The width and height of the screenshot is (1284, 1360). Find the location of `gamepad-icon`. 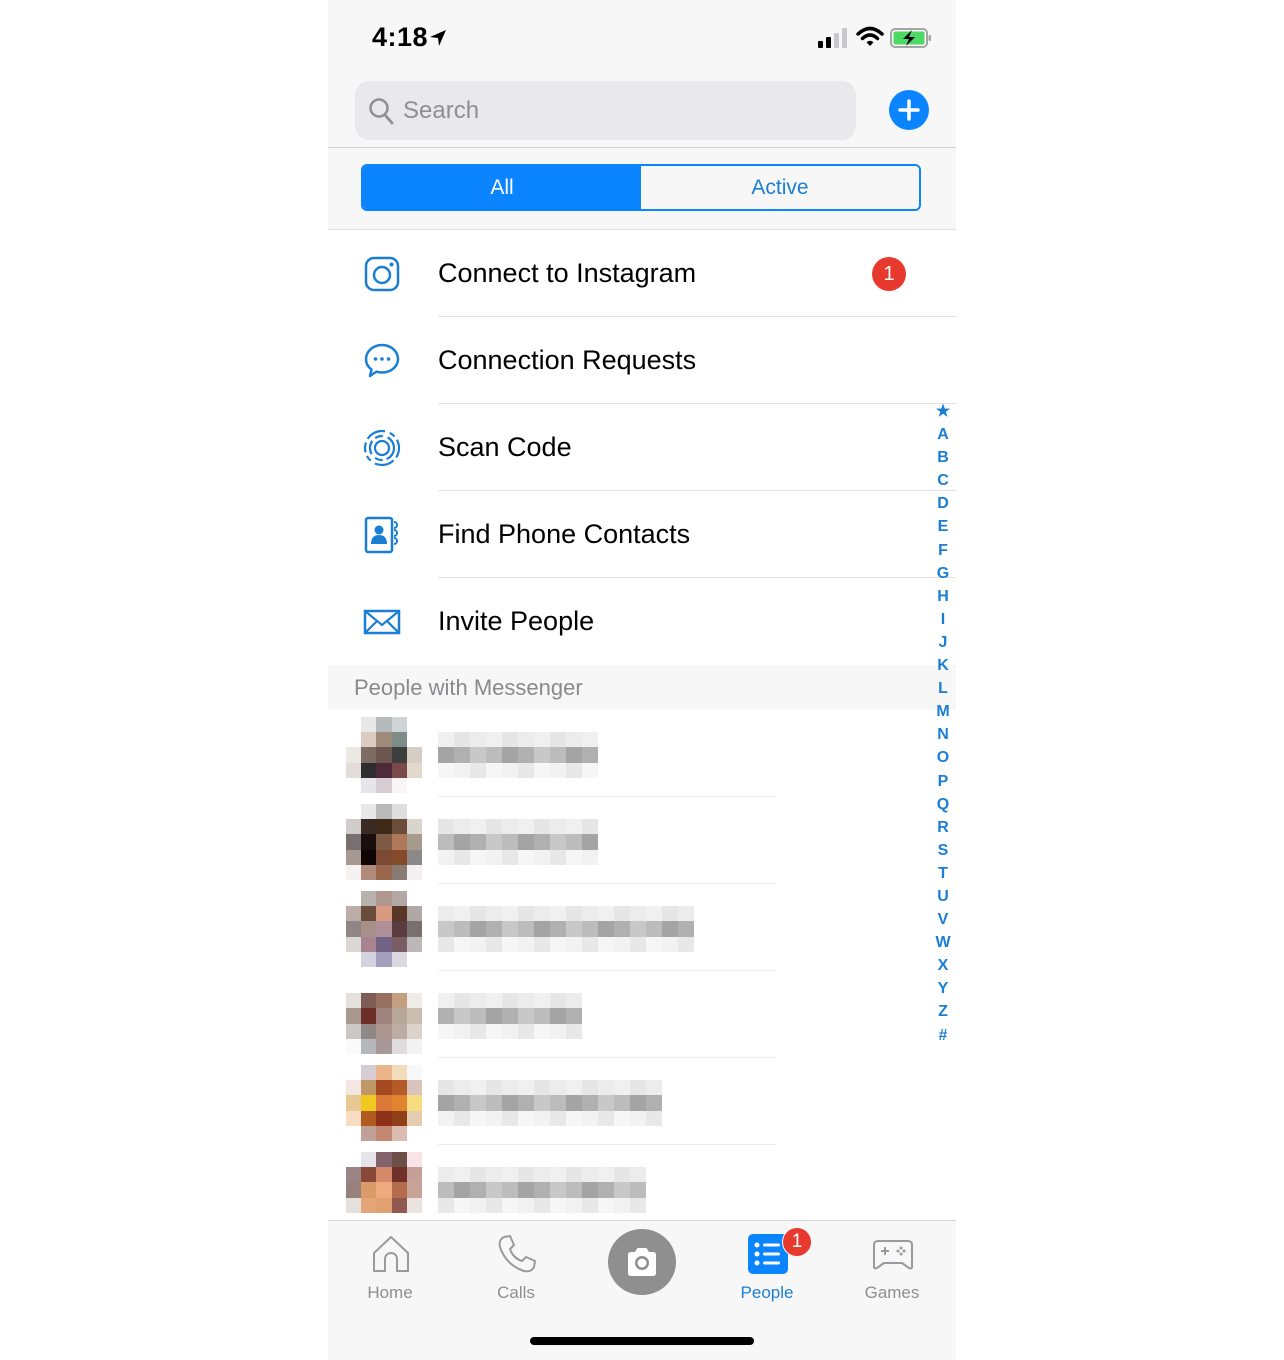

gamepad-icon is located at coordinates (893, 1255).